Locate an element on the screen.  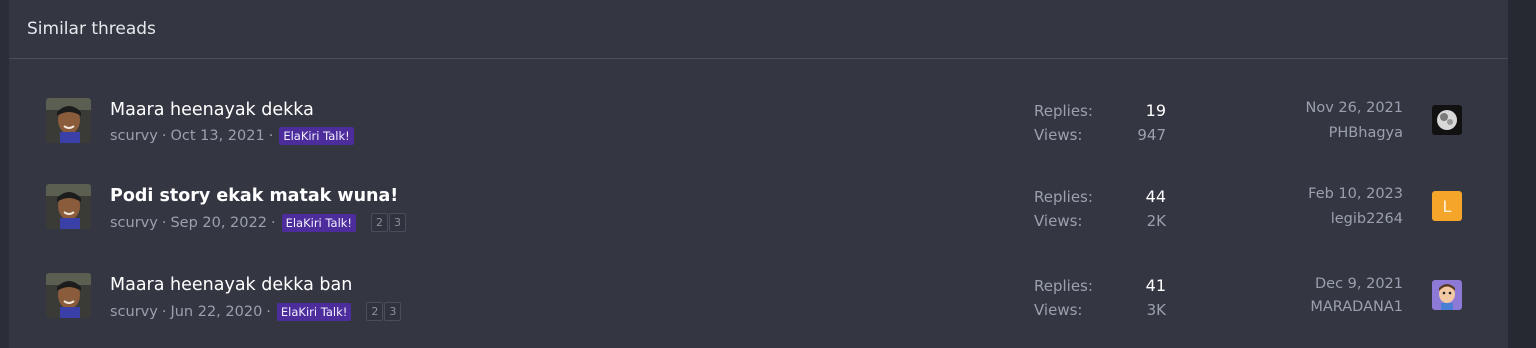
last-post-date: Dec 9, 2021 is located at coordinates (1359, 284).